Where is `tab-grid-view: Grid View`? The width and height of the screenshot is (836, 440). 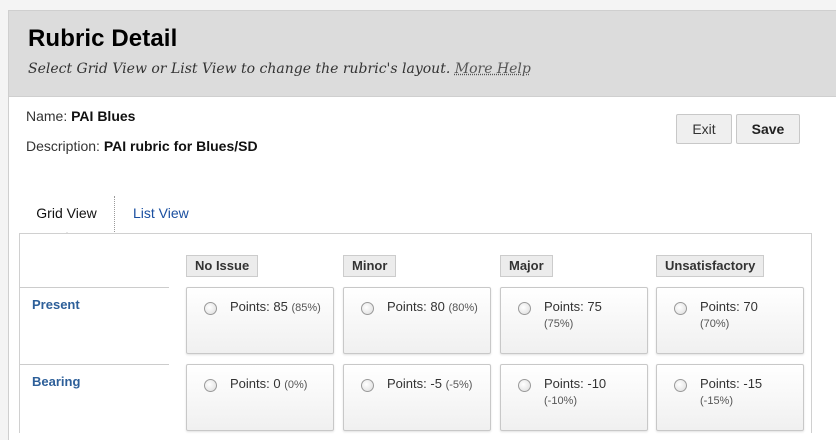
tab-grid-view: Grid View is located at coordinates (67, 214).